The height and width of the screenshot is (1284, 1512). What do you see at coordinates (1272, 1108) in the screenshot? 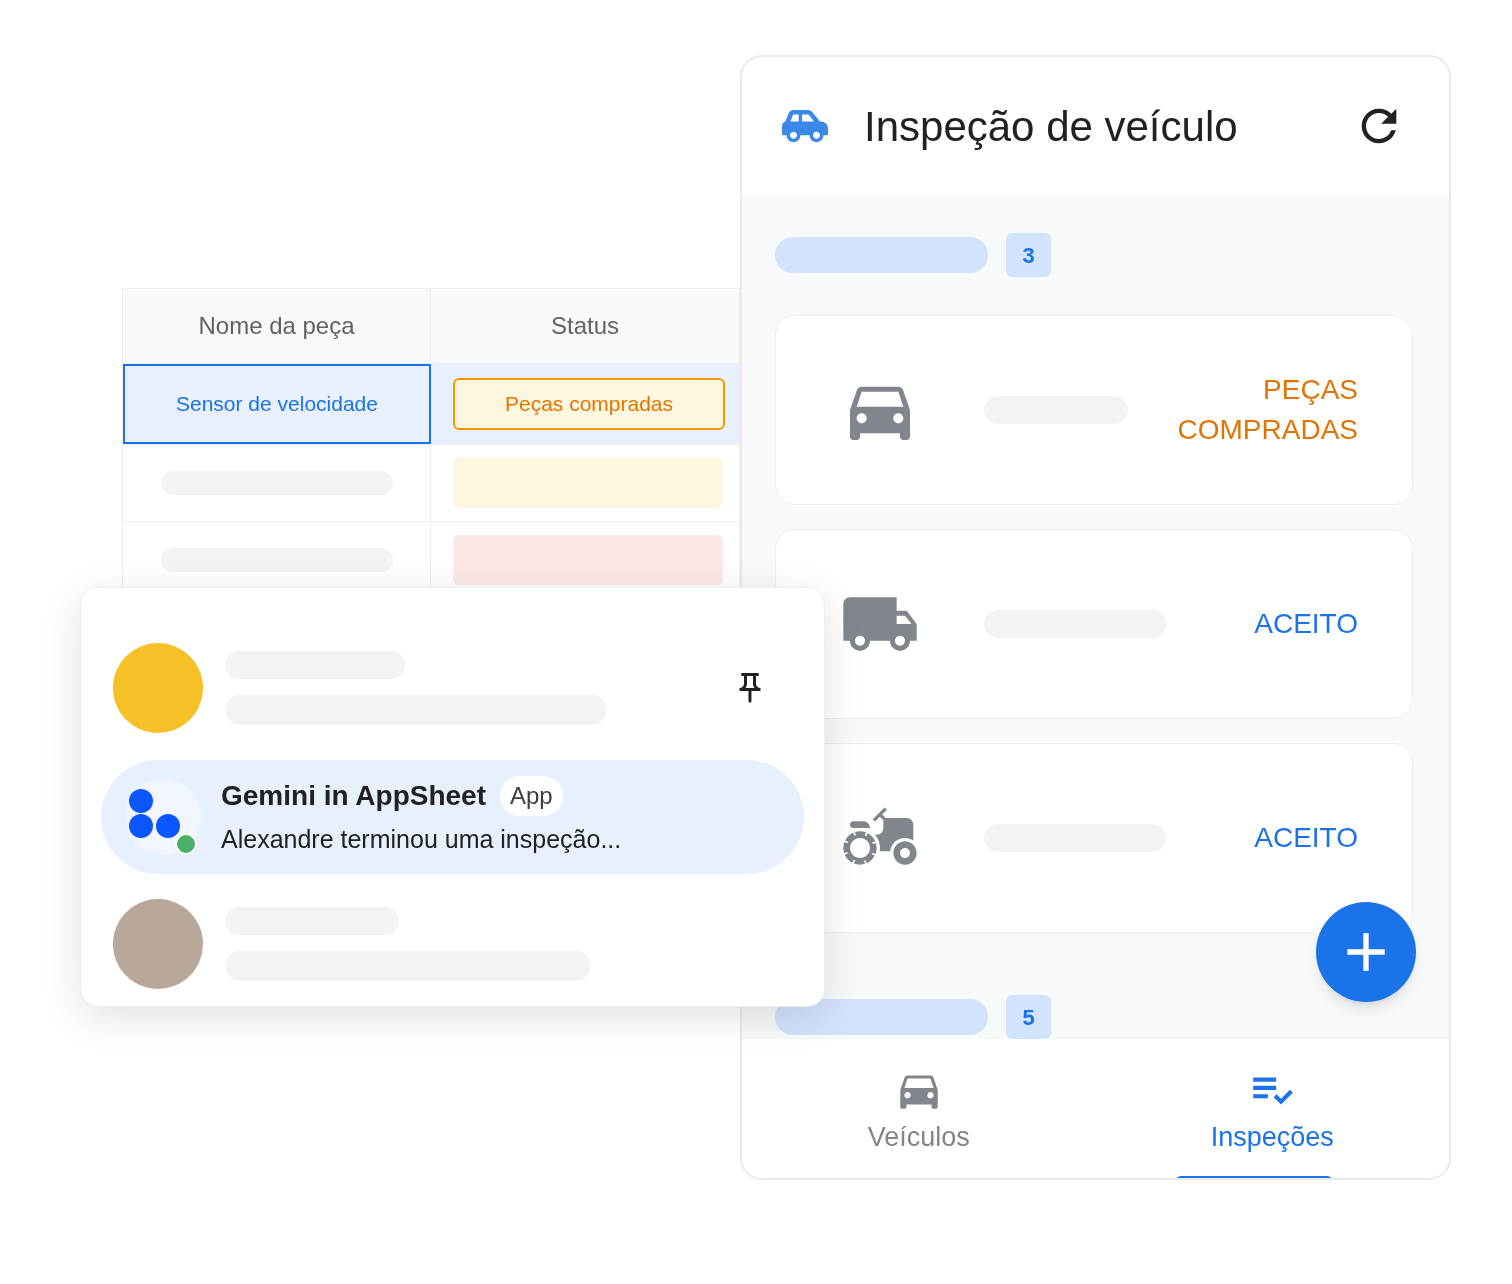
I see `nav-tab: Inspeções` at bounding box center [1272, 1108].